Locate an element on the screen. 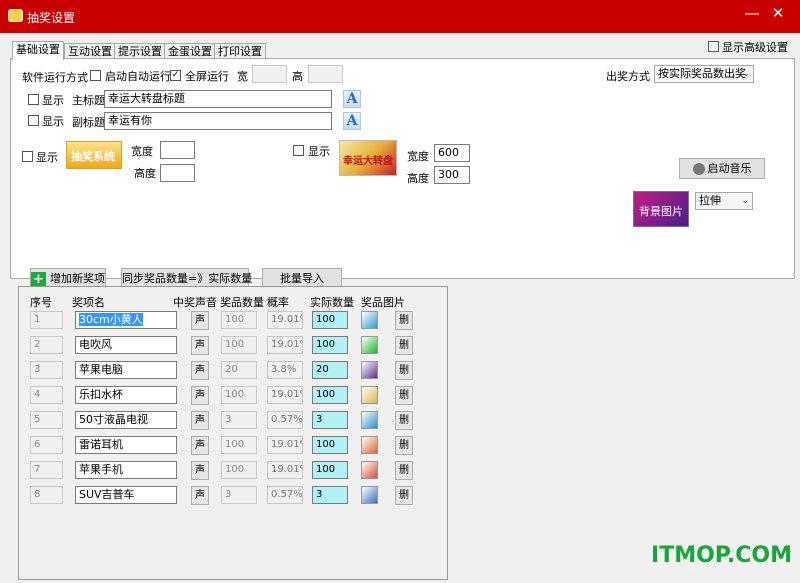  actual-quantity-input: 20 is located at coordinates (330, 370).